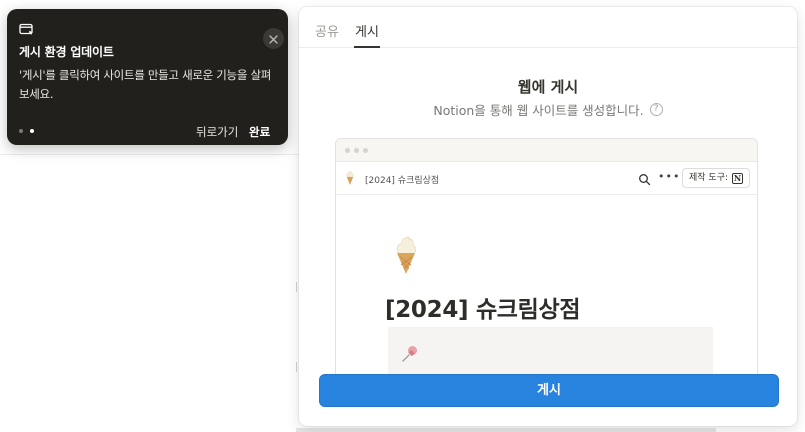  I want to click on made-with-notion-badge: 제작 도구: N, so click(716, 178).